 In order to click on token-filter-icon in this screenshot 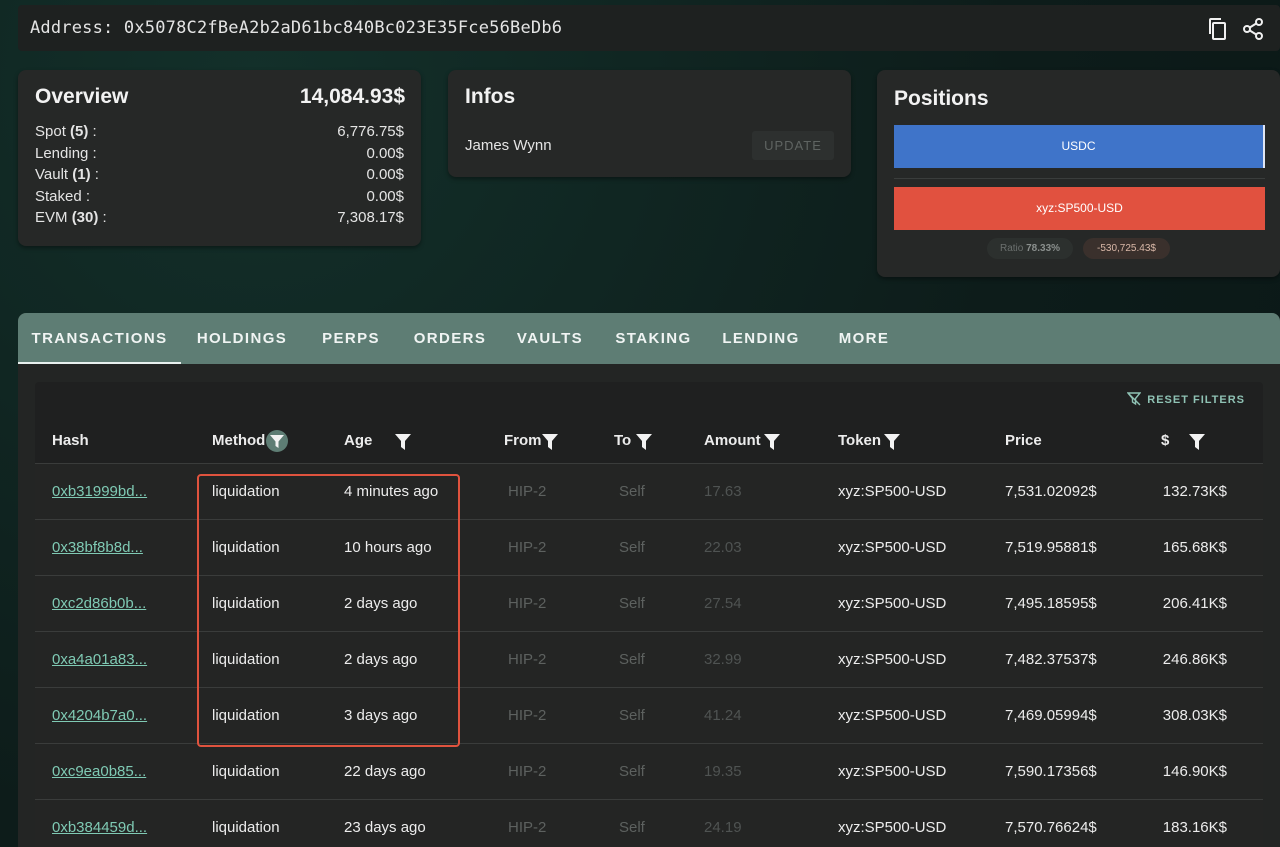, I will do `click(892, 442)`.